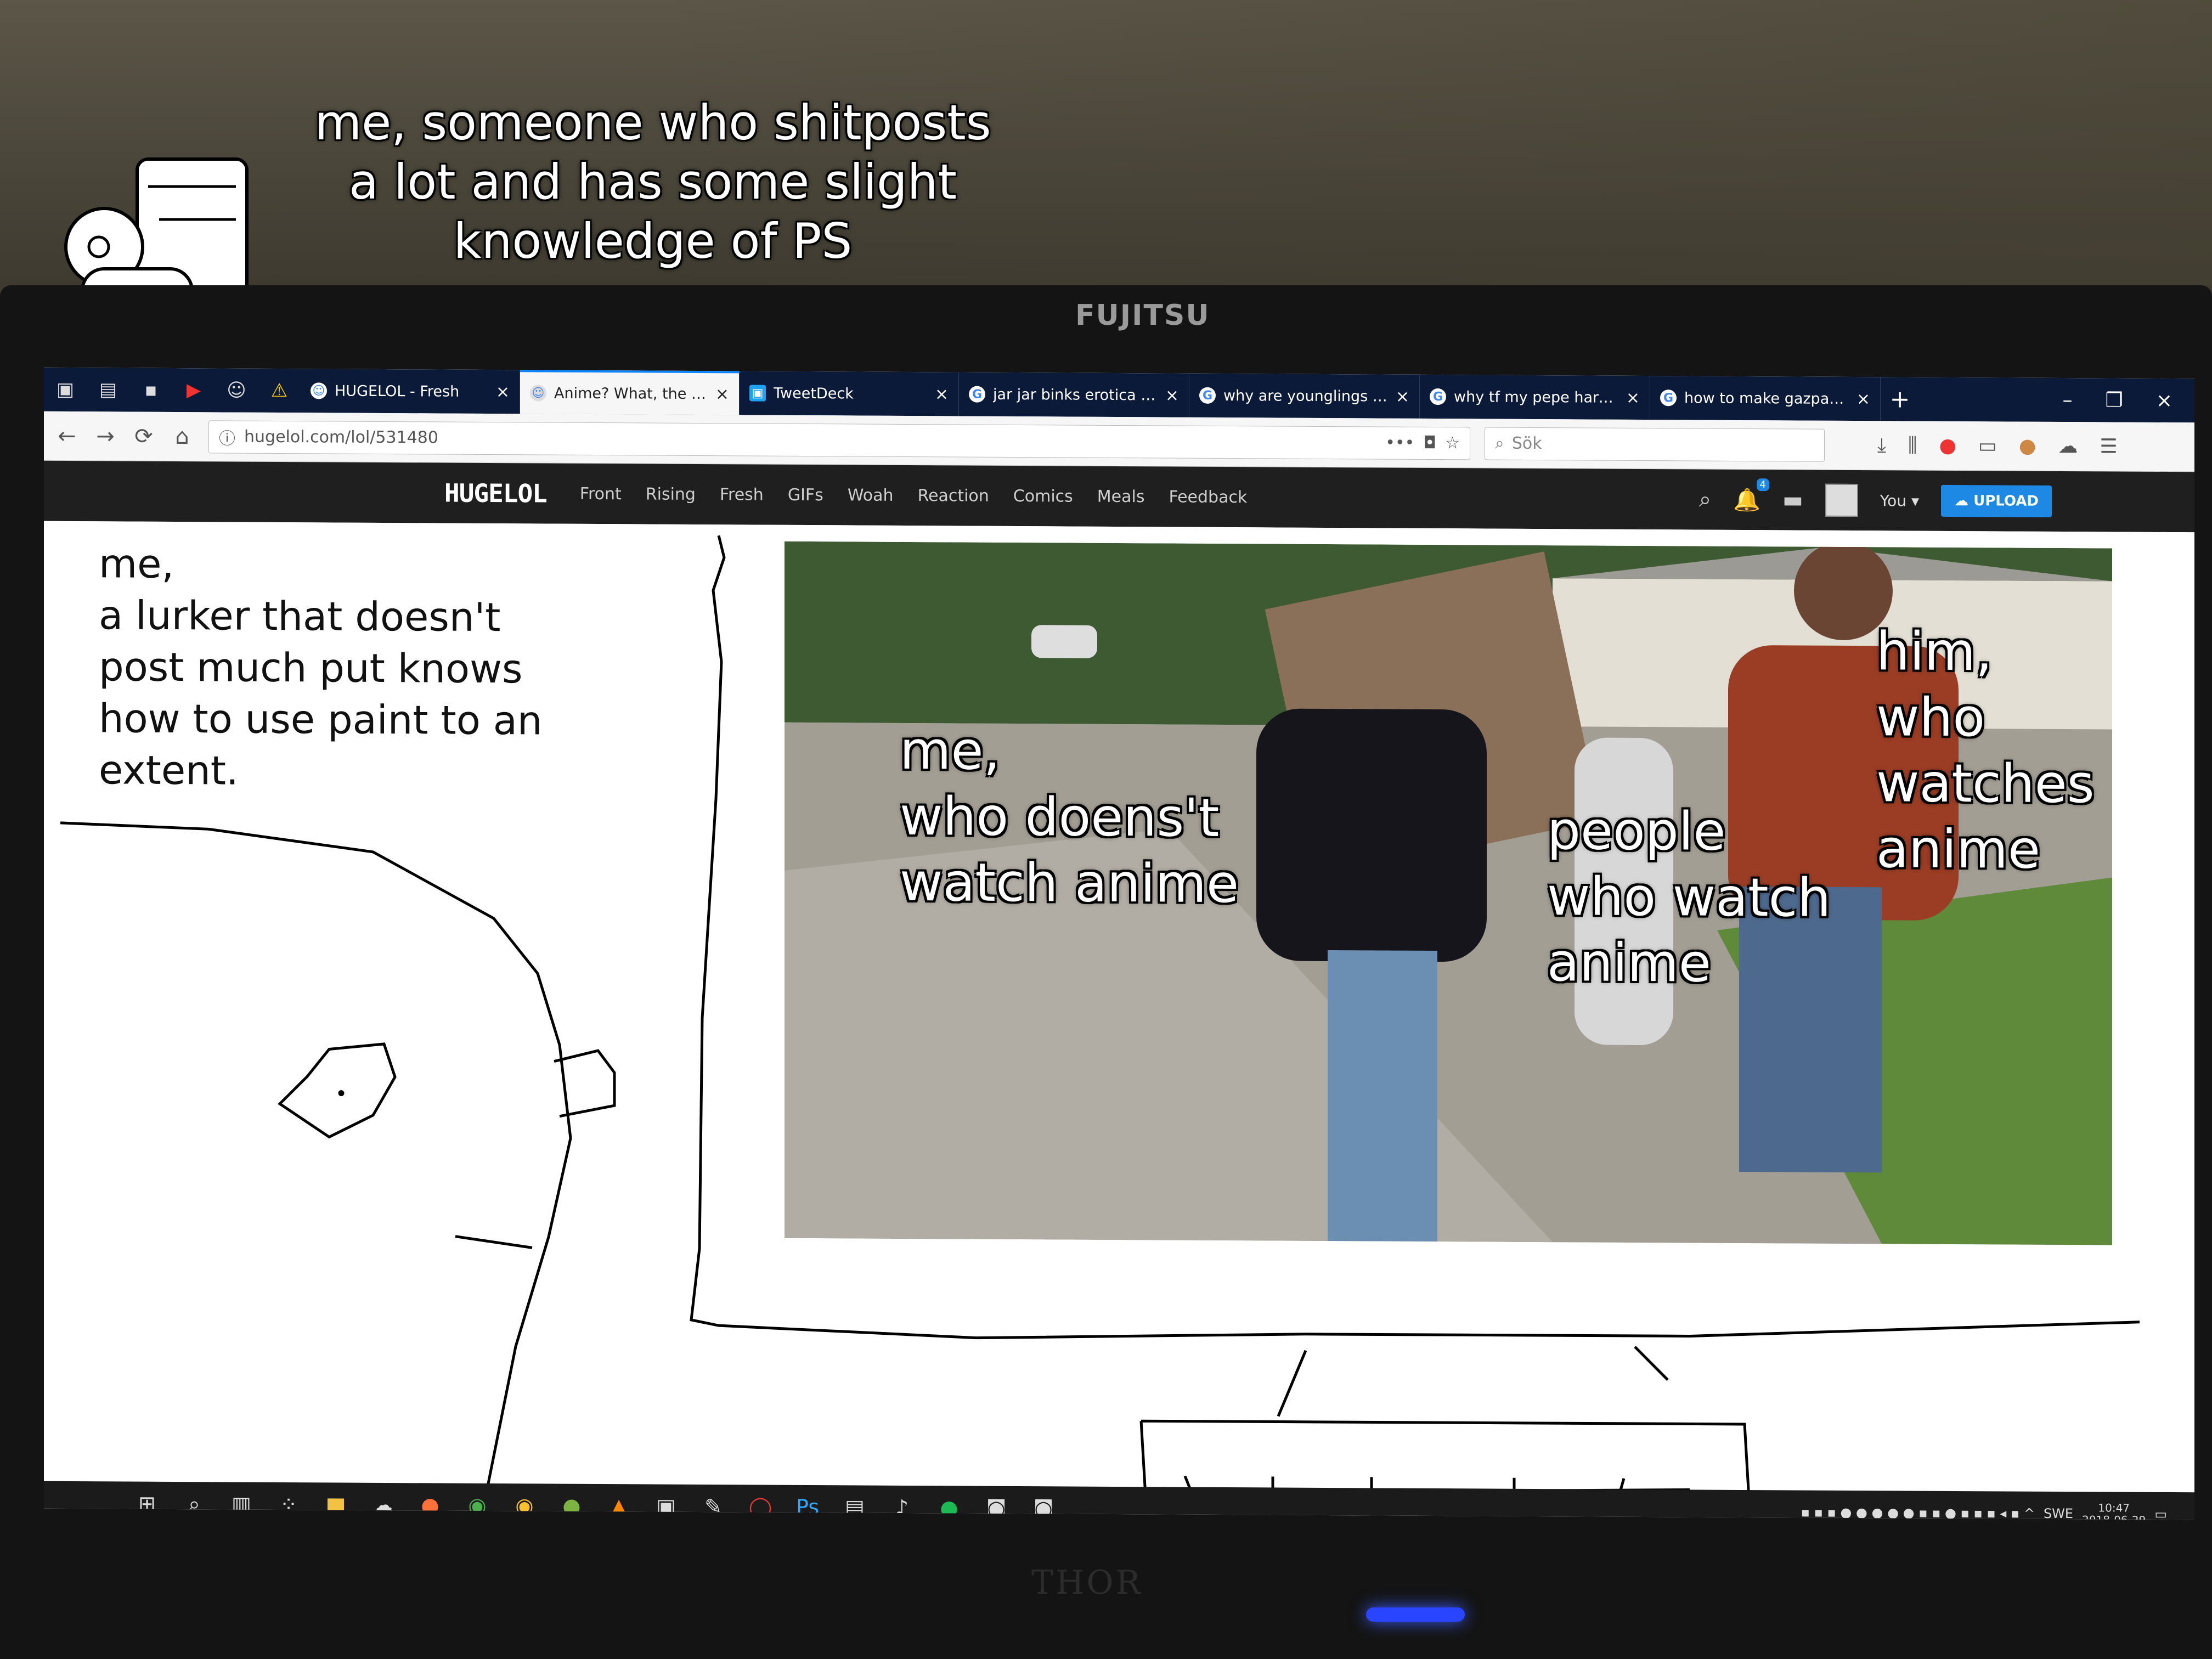  I want to click on caption-line: who watch, so click(1689, 897).